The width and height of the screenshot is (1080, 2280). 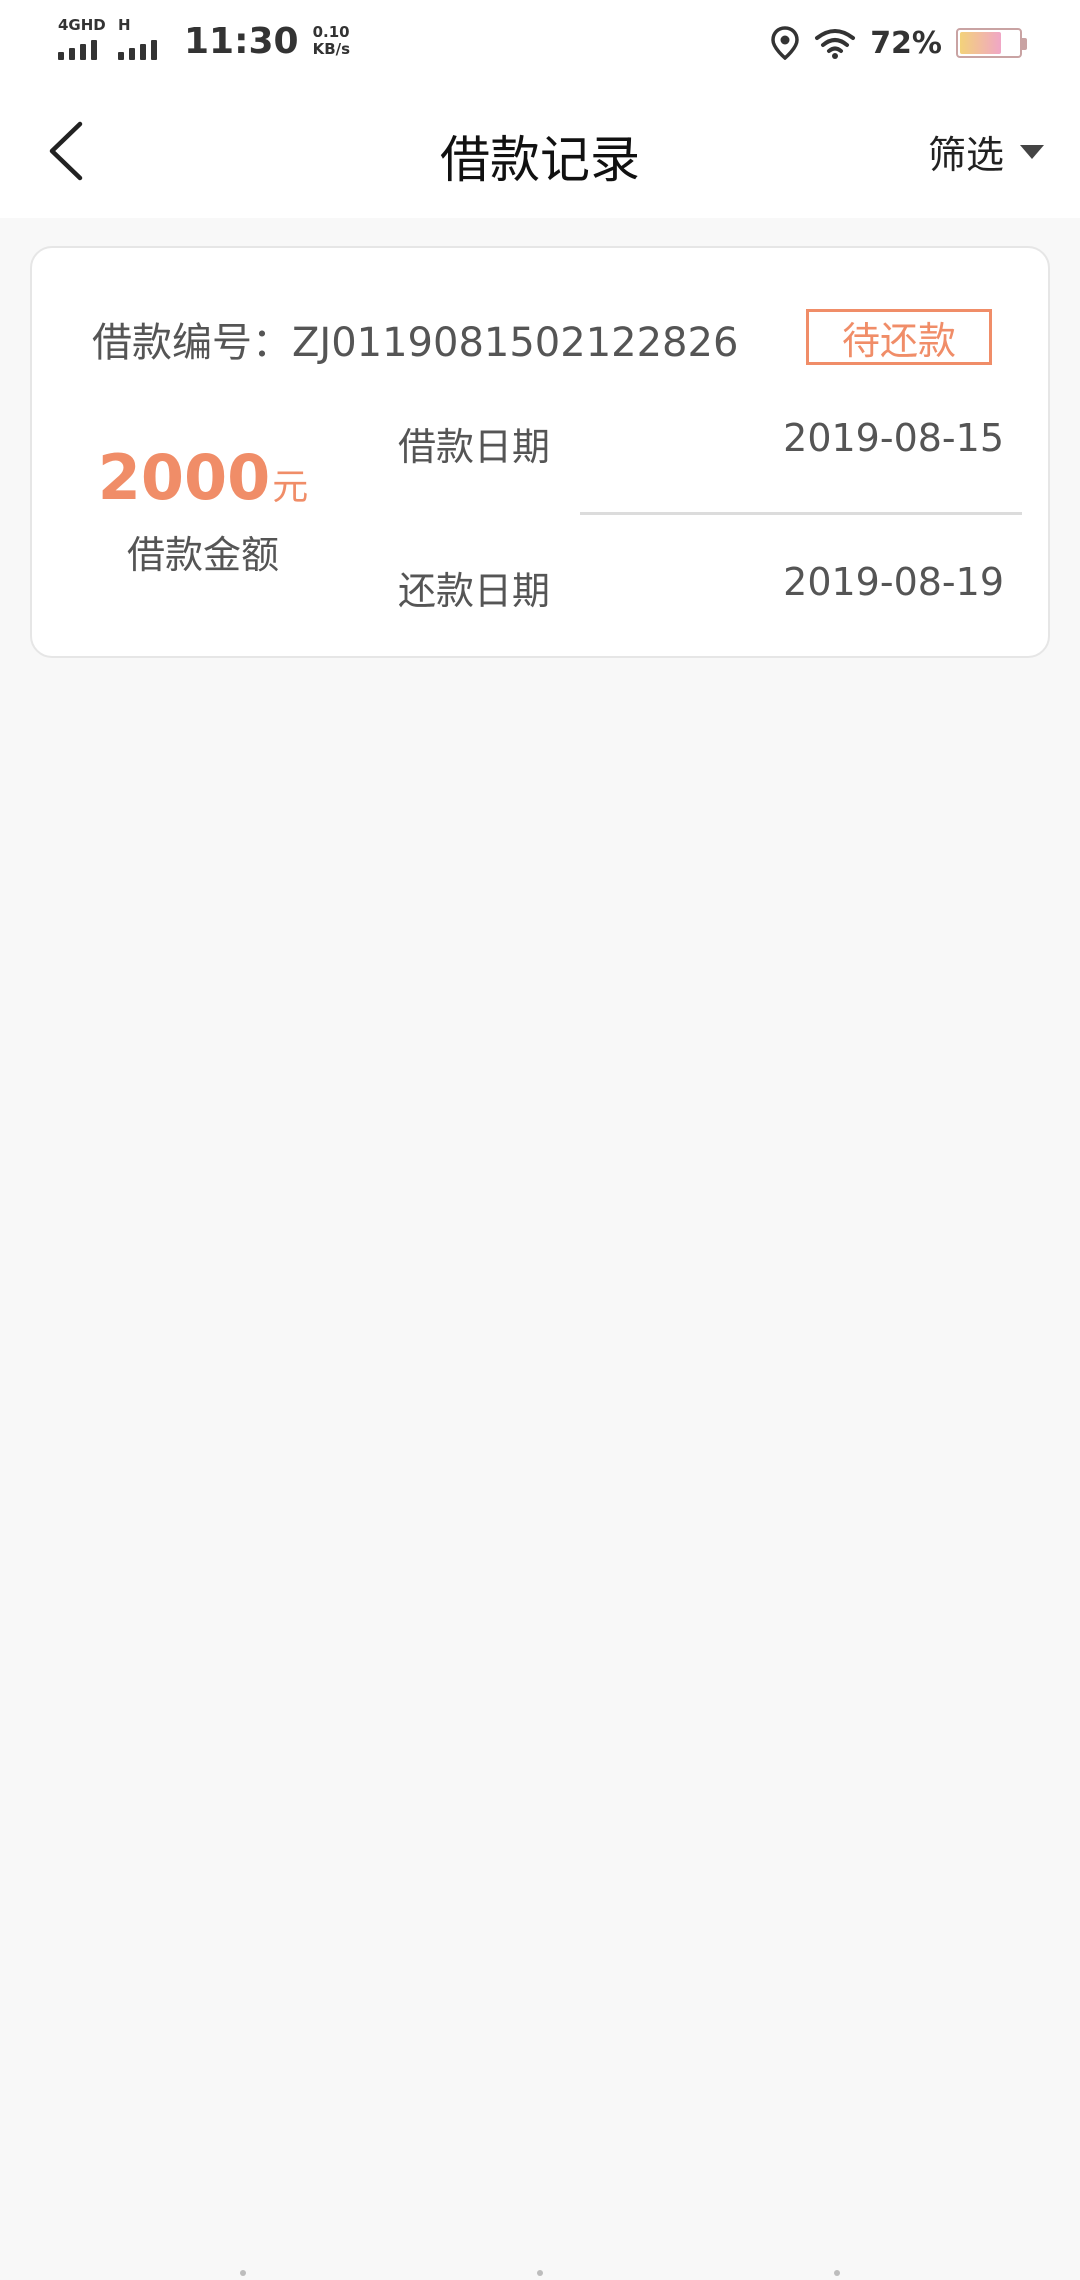 I want to click on loan-amount: 2000元, so click(x=203, y=483).